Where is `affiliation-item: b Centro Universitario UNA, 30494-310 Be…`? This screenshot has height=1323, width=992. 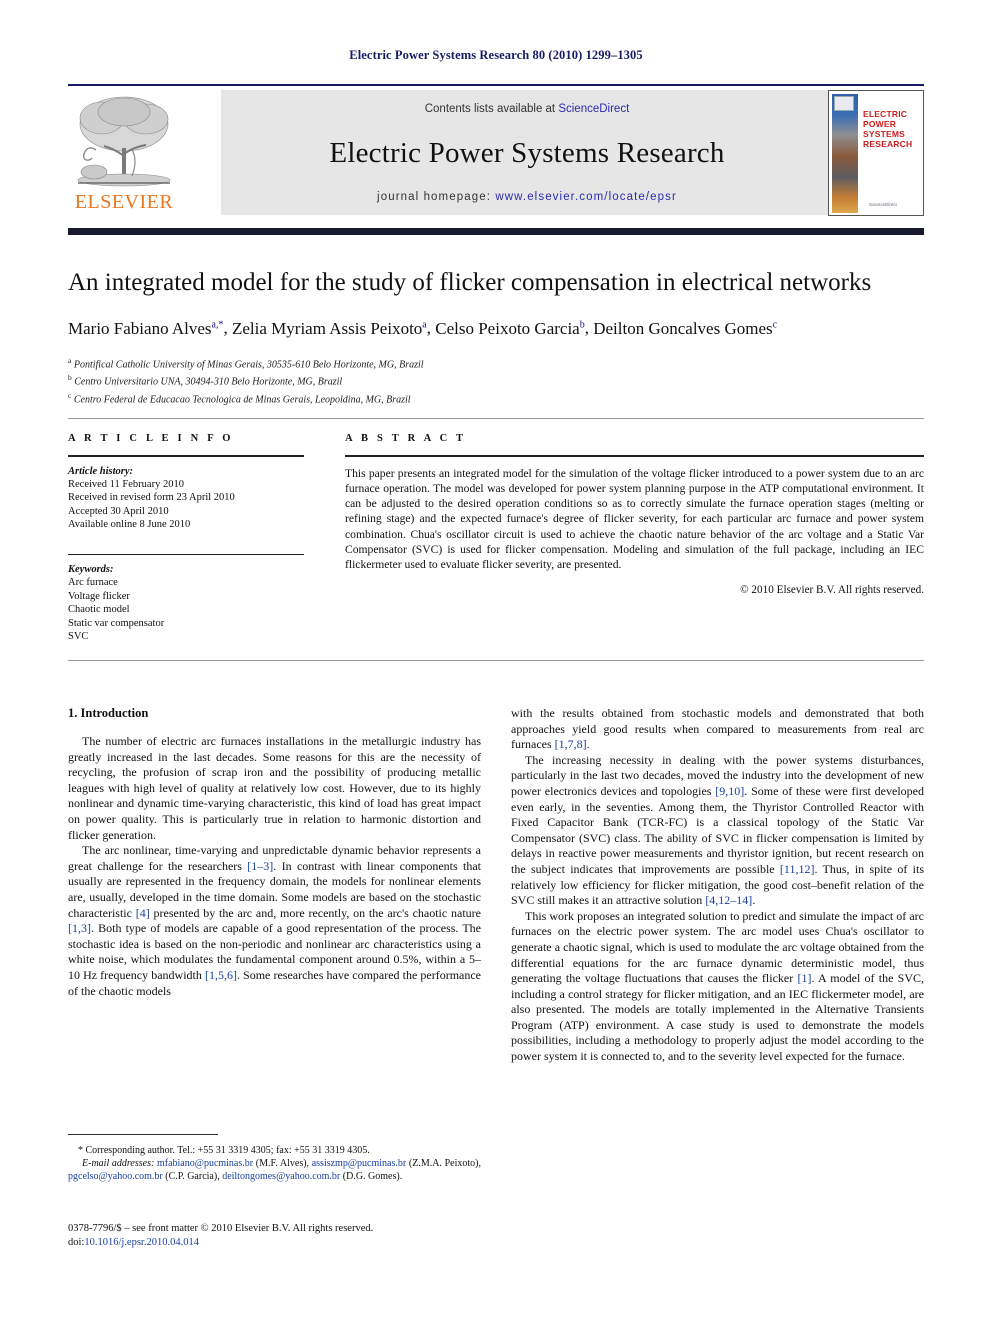 affiliation-item: b Centro Universitario UNA, 30494-310 Be… is located at coordinates (496, 380).